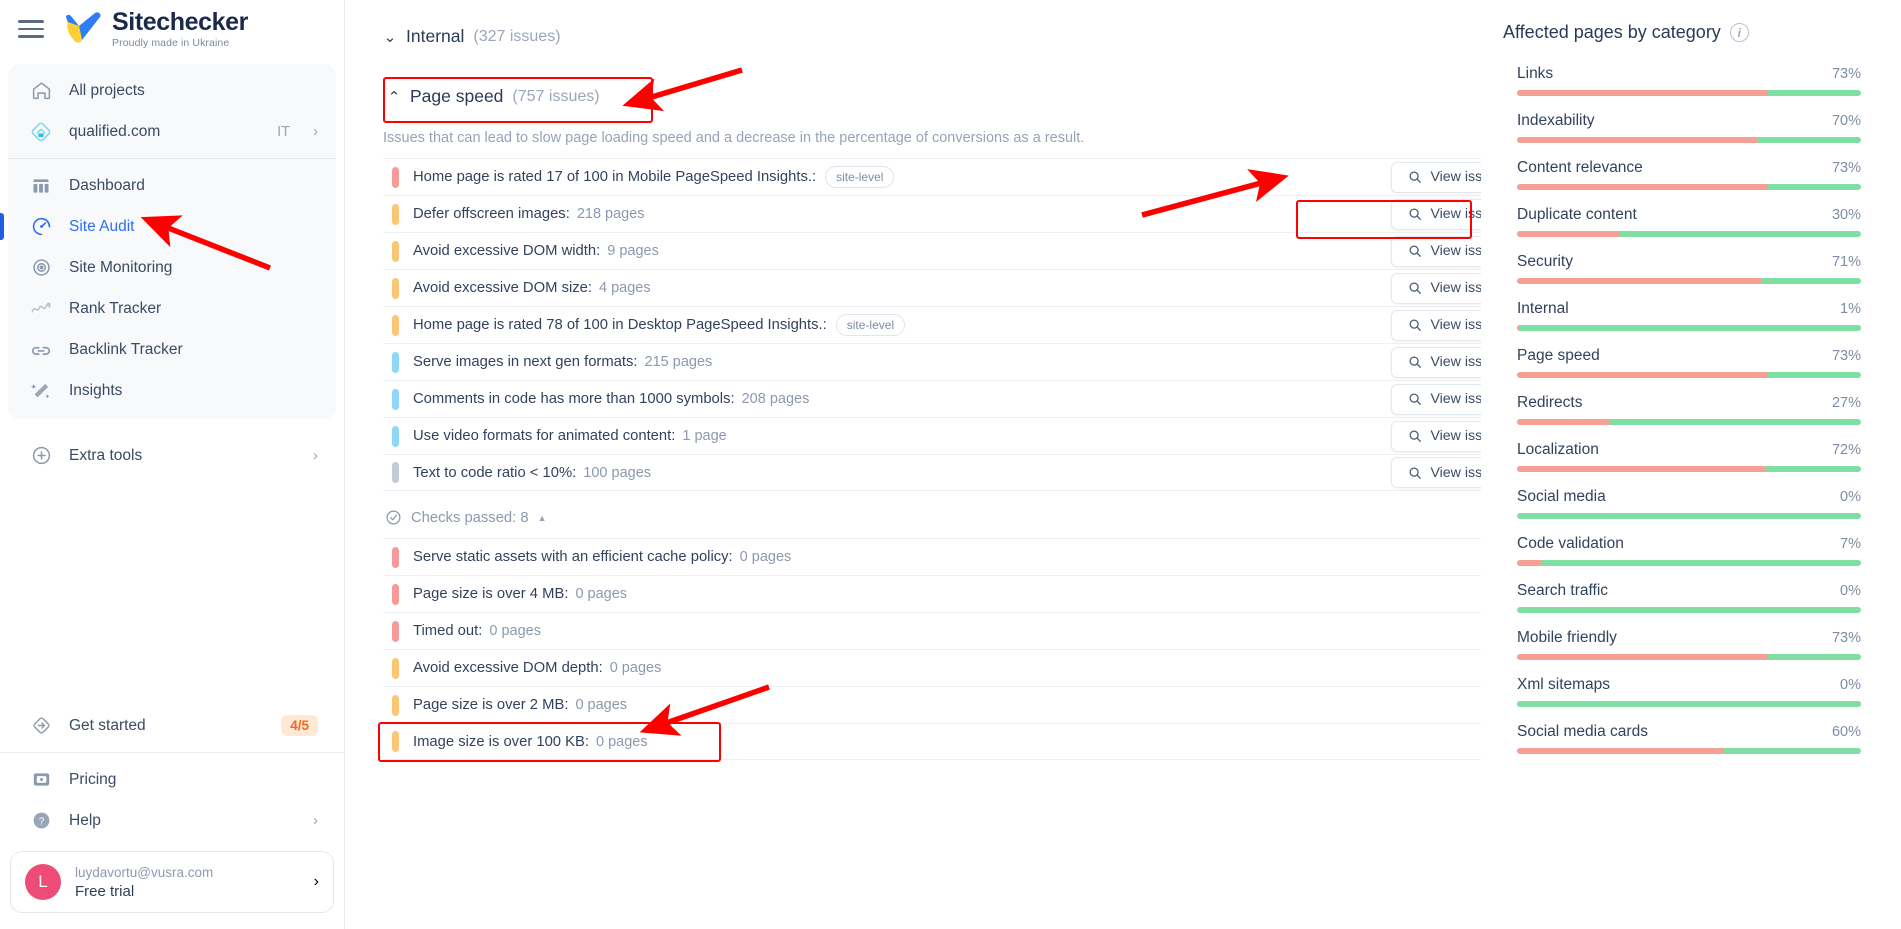 This screenshot has width=1901, height=929. I want to click on issue-title: Avoid excessive DOM depth: 0 pages, so click(537, 668).